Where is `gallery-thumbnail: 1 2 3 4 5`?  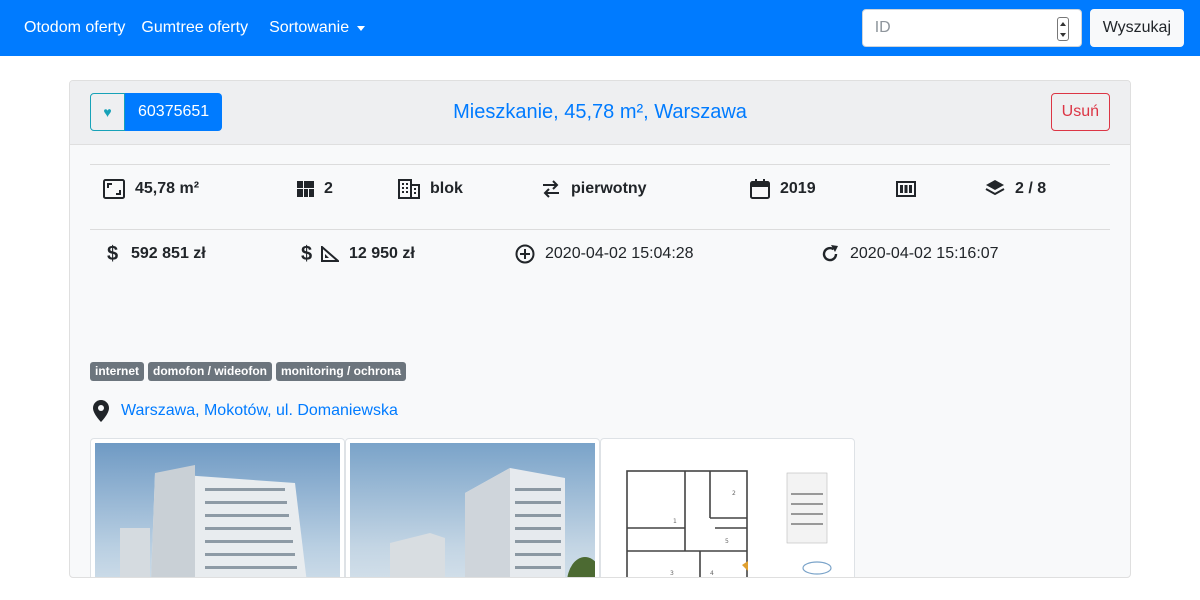 gallery-thumbnail: 1 2 3 4 5 is located at coordinates (727, 507).